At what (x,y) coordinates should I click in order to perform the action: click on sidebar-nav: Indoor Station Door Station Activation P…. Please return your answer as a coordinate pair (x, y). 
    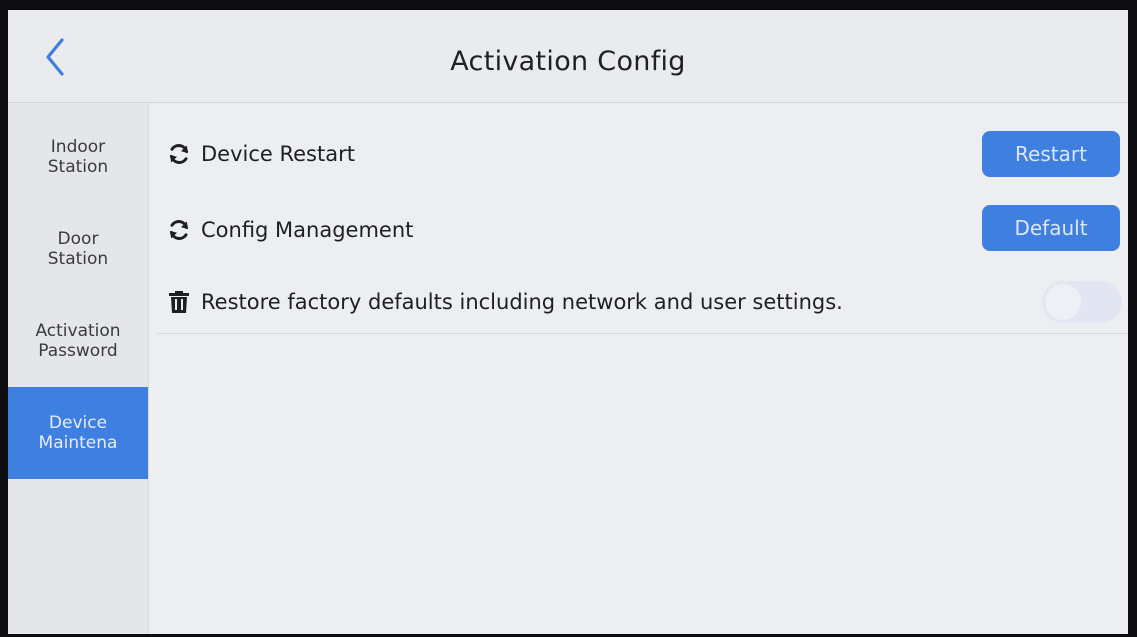
    Looking at the image, I should click on (78, 368).